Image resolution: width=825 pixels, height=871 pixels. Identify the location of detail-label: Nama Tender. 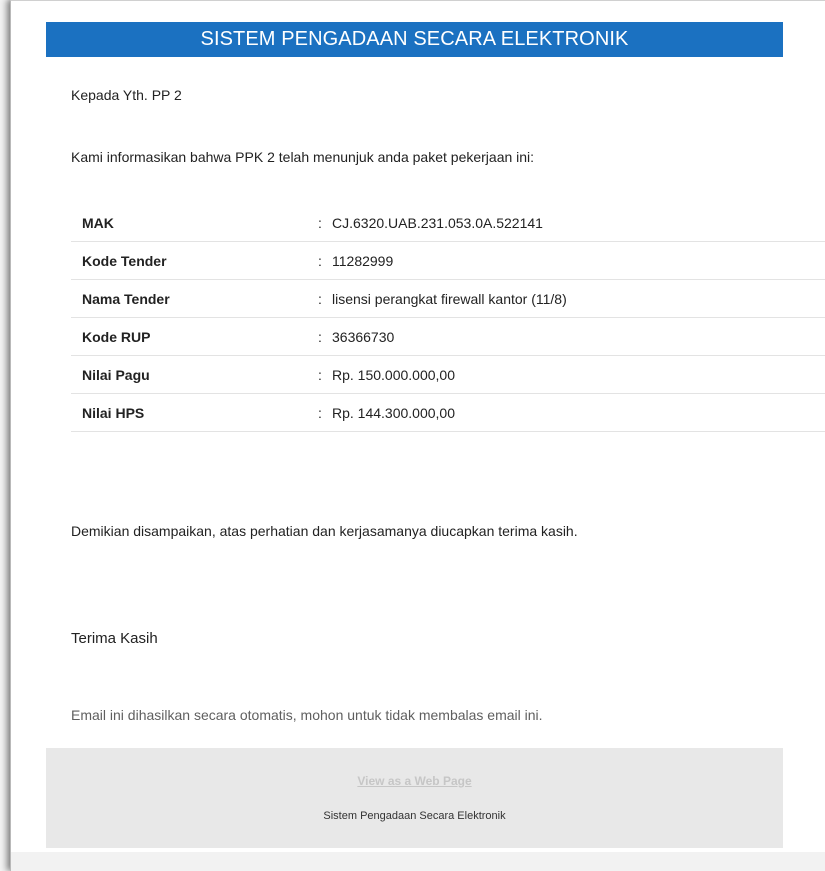
(194, 298).